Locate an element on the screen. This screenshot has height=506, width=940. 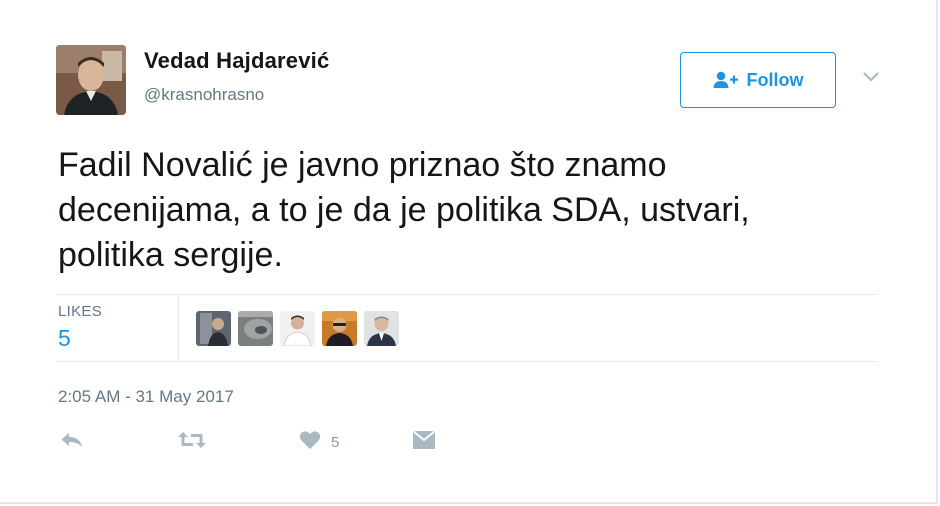
reply-icon is located at coordinates (72, 442).